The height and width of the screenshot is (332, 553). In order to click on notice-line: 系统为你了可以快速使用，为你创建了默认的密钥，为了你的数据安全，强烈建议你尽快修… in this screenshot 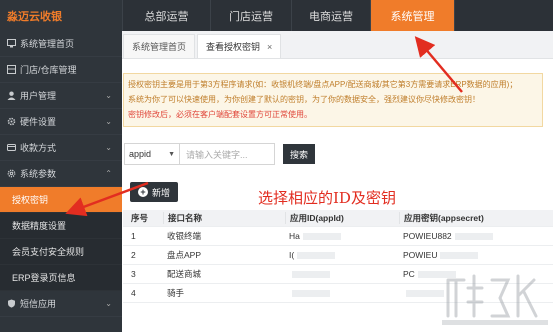, I will do `click(304, 99)`.